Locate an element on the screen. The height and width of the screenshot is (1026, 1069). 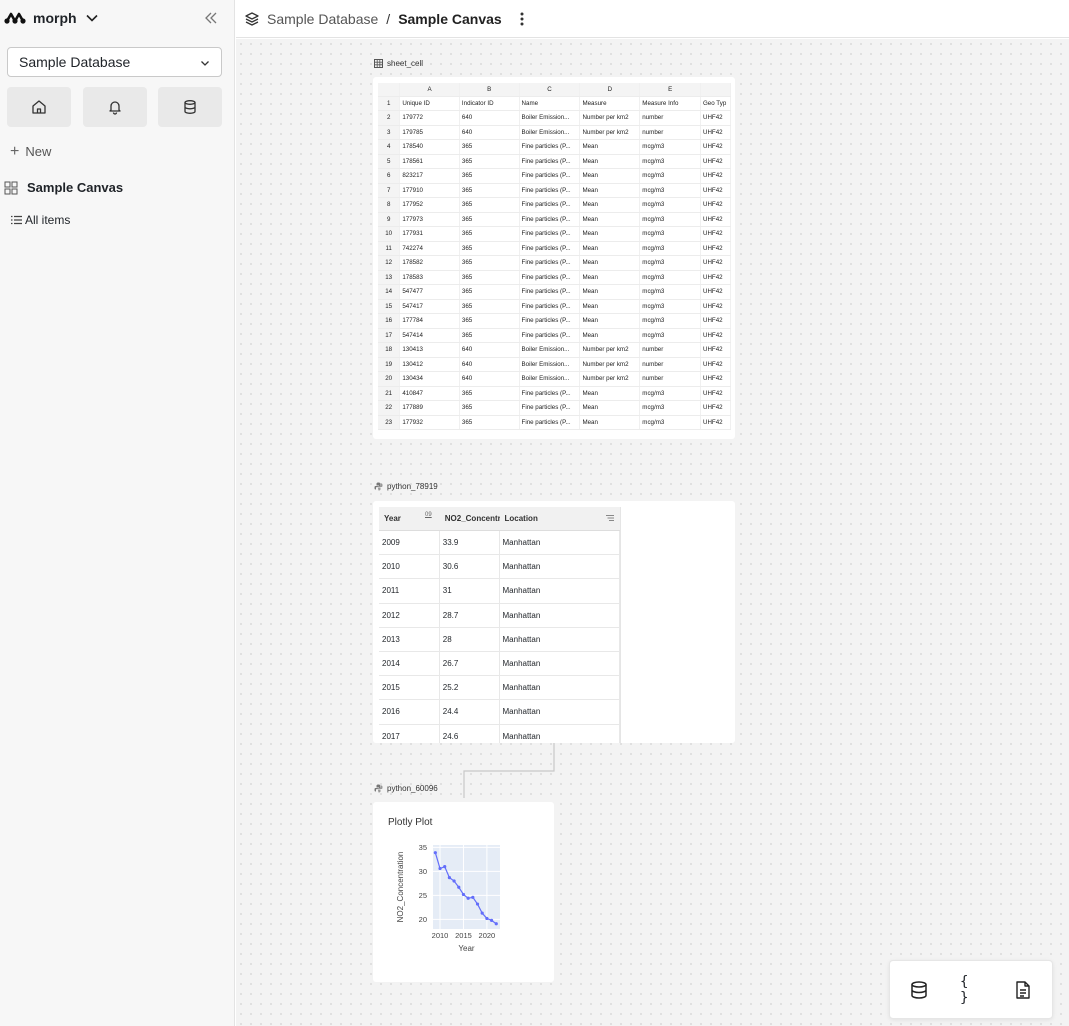
table-cell: 2013 is located at coordinates (409, 639).